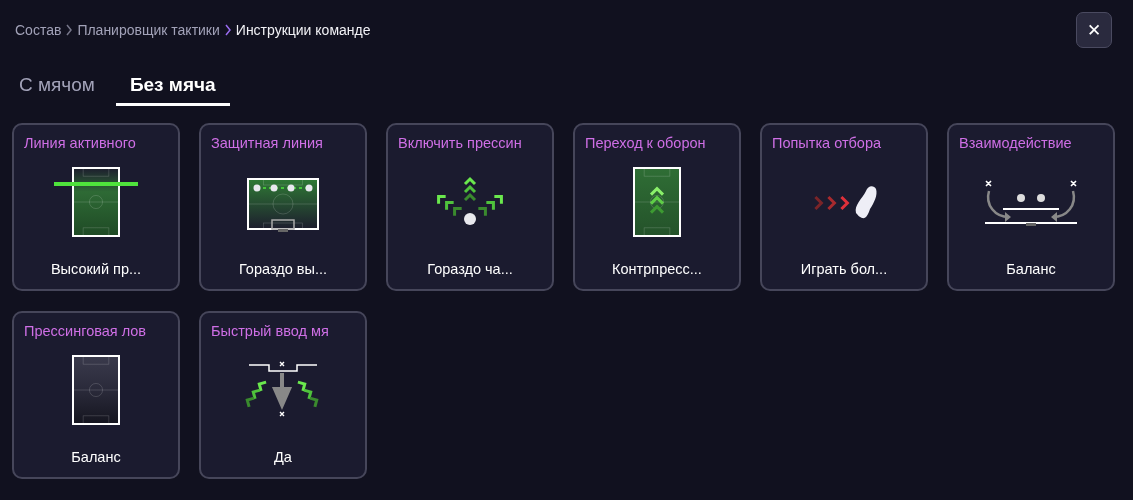 The width and height of the screenshot is (1133, 500). Describe the element at coordinates (459, 143) in the screenshot. I see `card-title: Включить прессин` at that location.